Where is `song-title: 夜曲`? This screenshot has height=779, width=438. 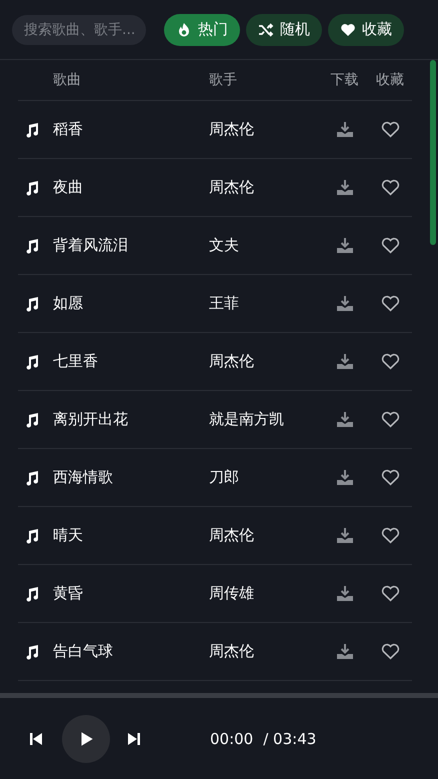 song-title: 夜曲 is located at coordinates (68, 187).